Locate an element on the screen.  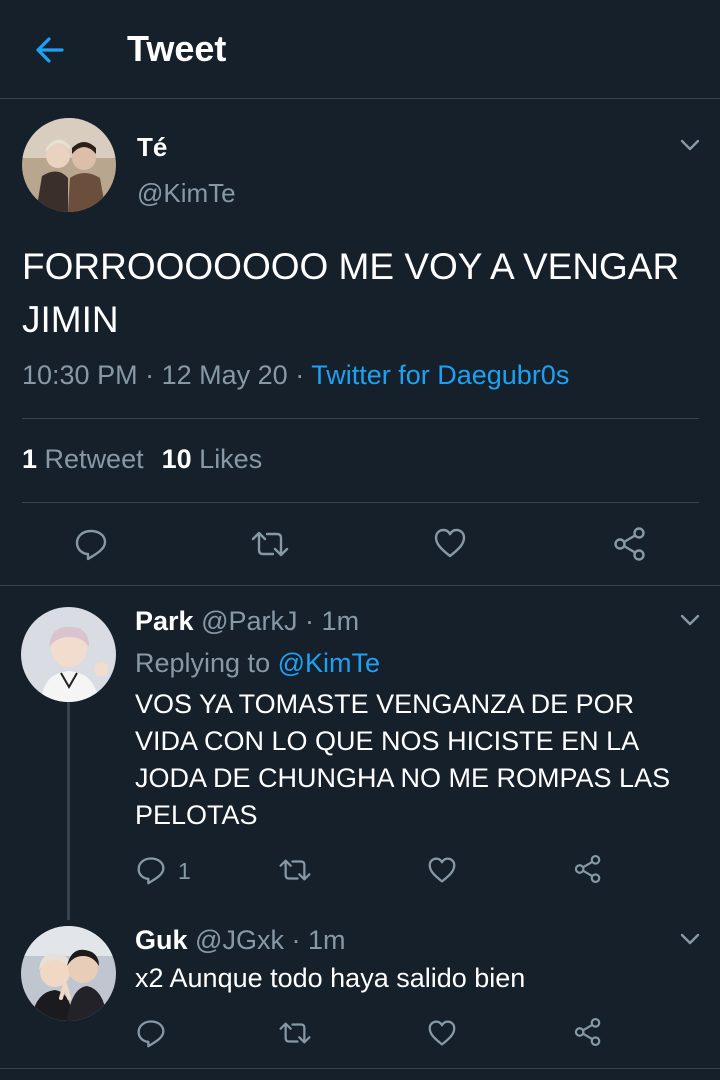
like-label: Likes is located at coordinates (231, 459).